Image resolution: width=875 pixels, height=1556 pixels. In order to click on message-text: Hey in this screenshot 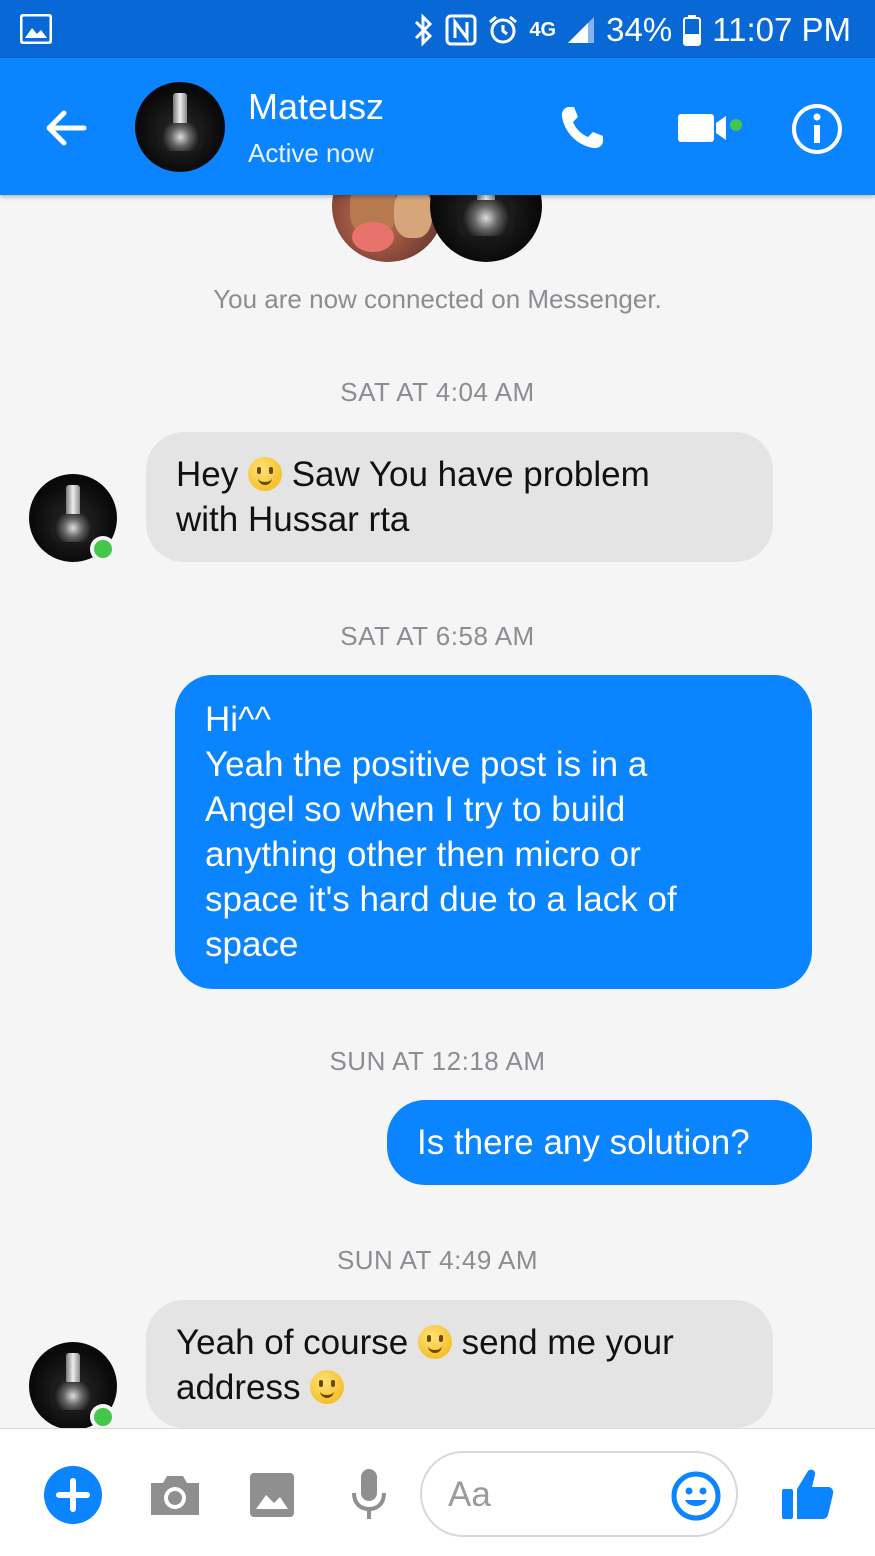, I will do `click(212, 474)`.